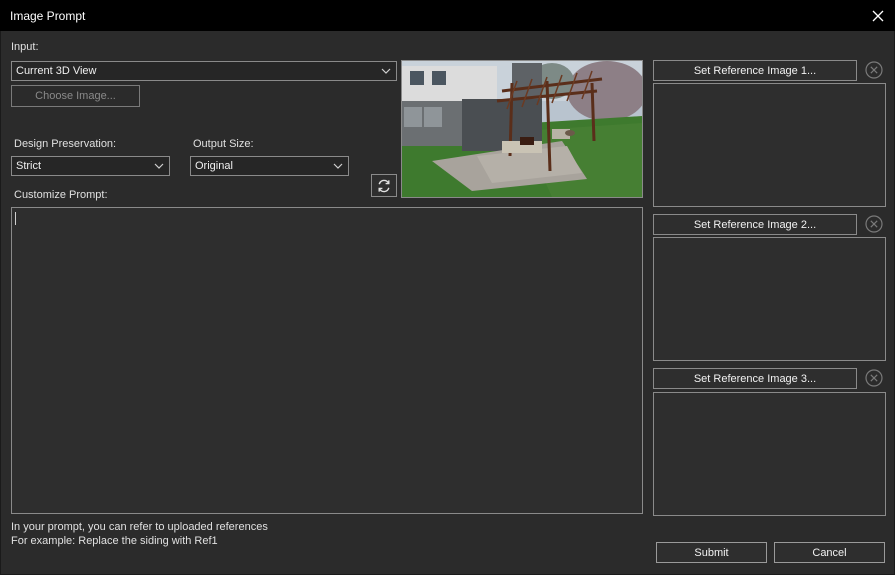 The height and width of the screenshot is (575, 895). Describe the element at coordinates (61, 195) in the screenshot. I see `customize-prompt-label: Customize Prompt:` at that location.